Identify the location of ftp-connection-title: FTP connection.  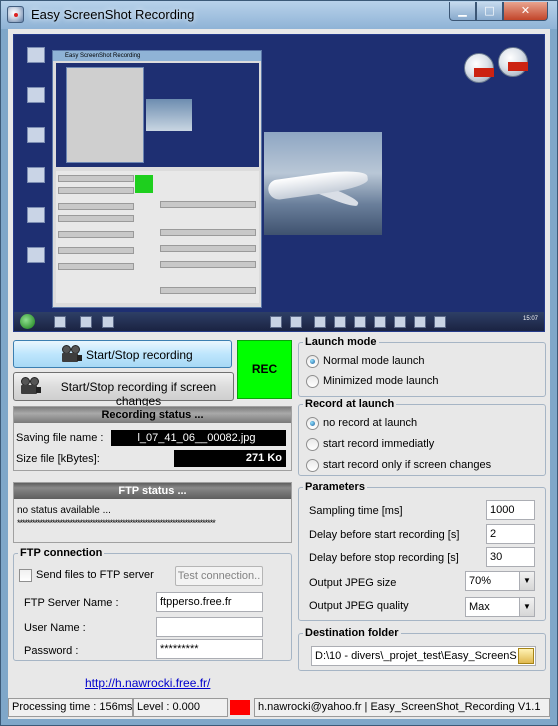
(61, 553).